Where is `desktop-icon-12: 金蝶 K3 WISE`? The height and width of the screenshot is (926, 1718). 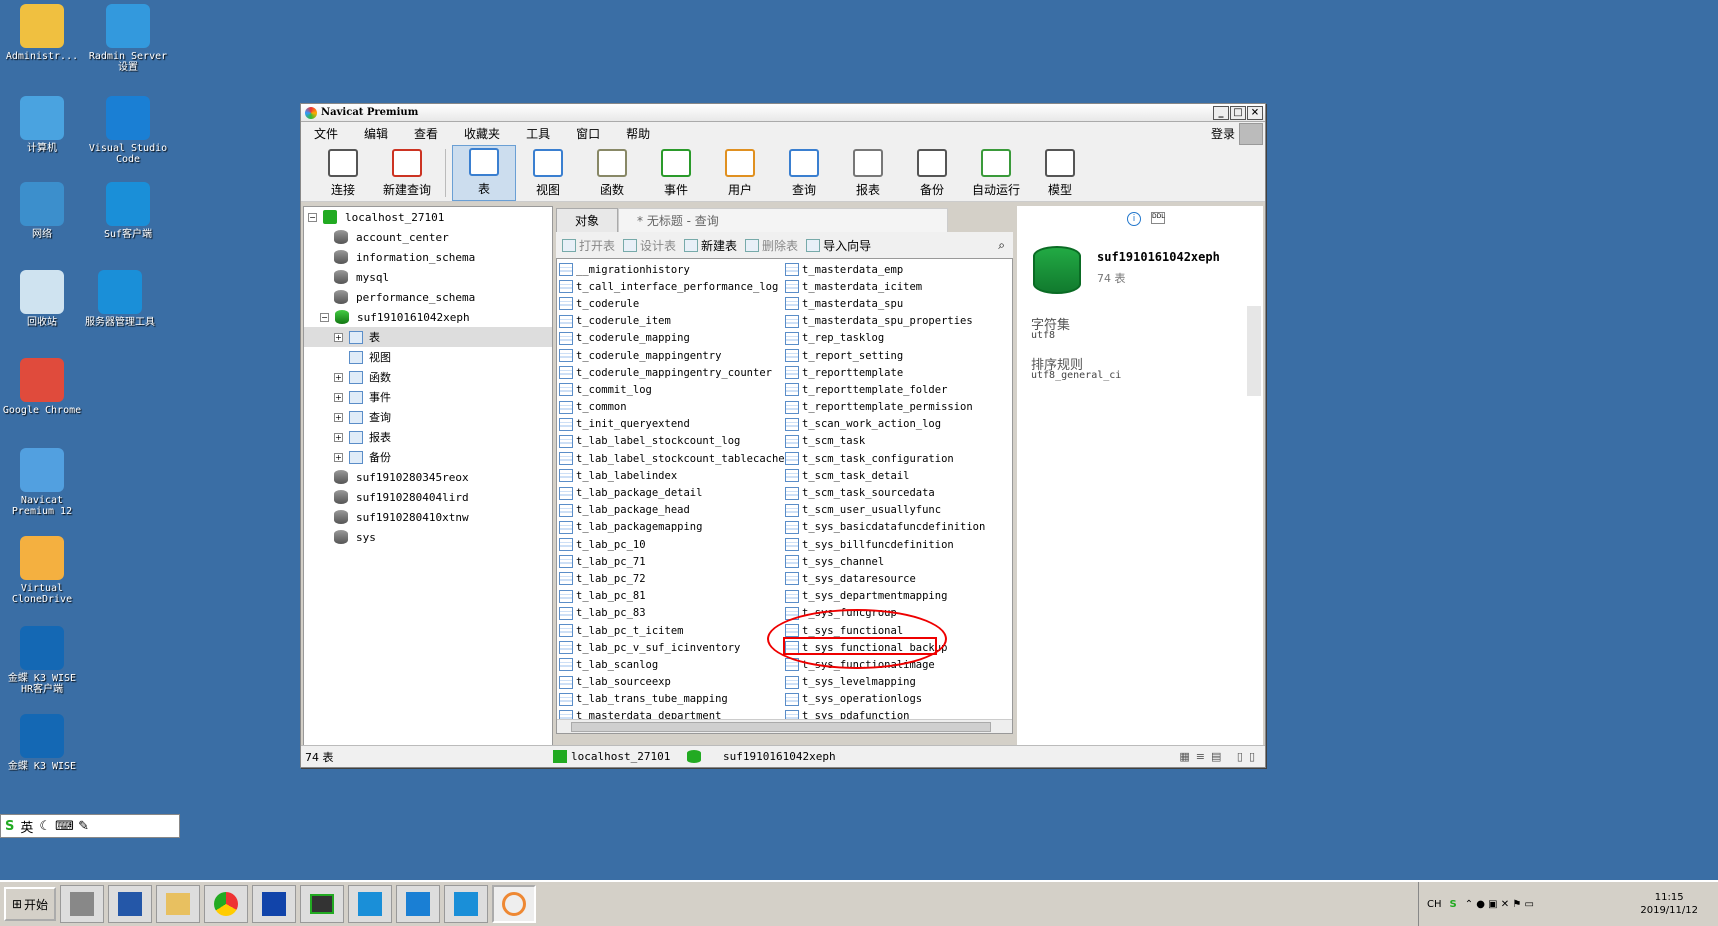 desktop-icon-12: 金蝶 K3 WISE is located at coordinates (42, 743).